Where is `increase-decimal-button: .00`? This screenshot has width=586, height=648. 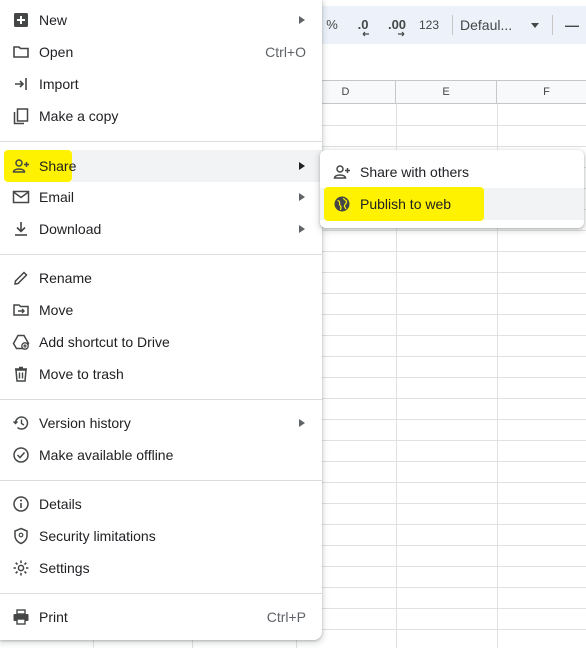
increase-decimal-button: .00 is located at coordinates (397, 25).